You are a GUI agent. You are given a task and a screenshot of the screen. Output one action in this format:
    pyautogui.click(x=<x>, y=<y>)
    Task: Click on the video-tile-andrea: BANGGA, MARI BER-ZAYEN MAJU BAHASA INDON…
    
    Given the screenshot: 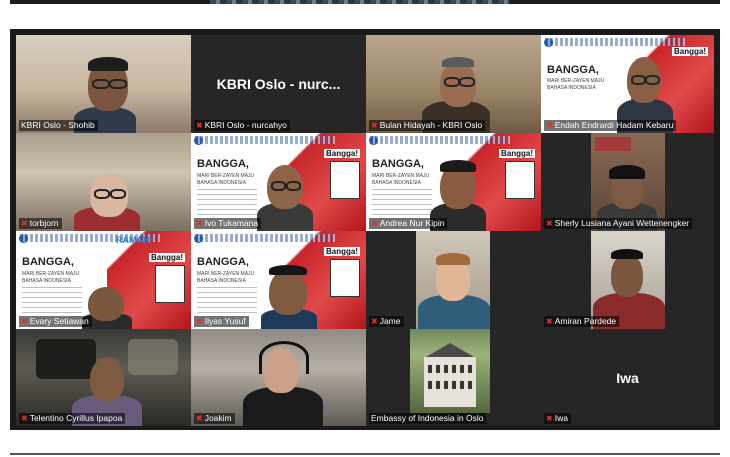 What is the action you would take?
    pyautogui.click(x=453, y=182)
    